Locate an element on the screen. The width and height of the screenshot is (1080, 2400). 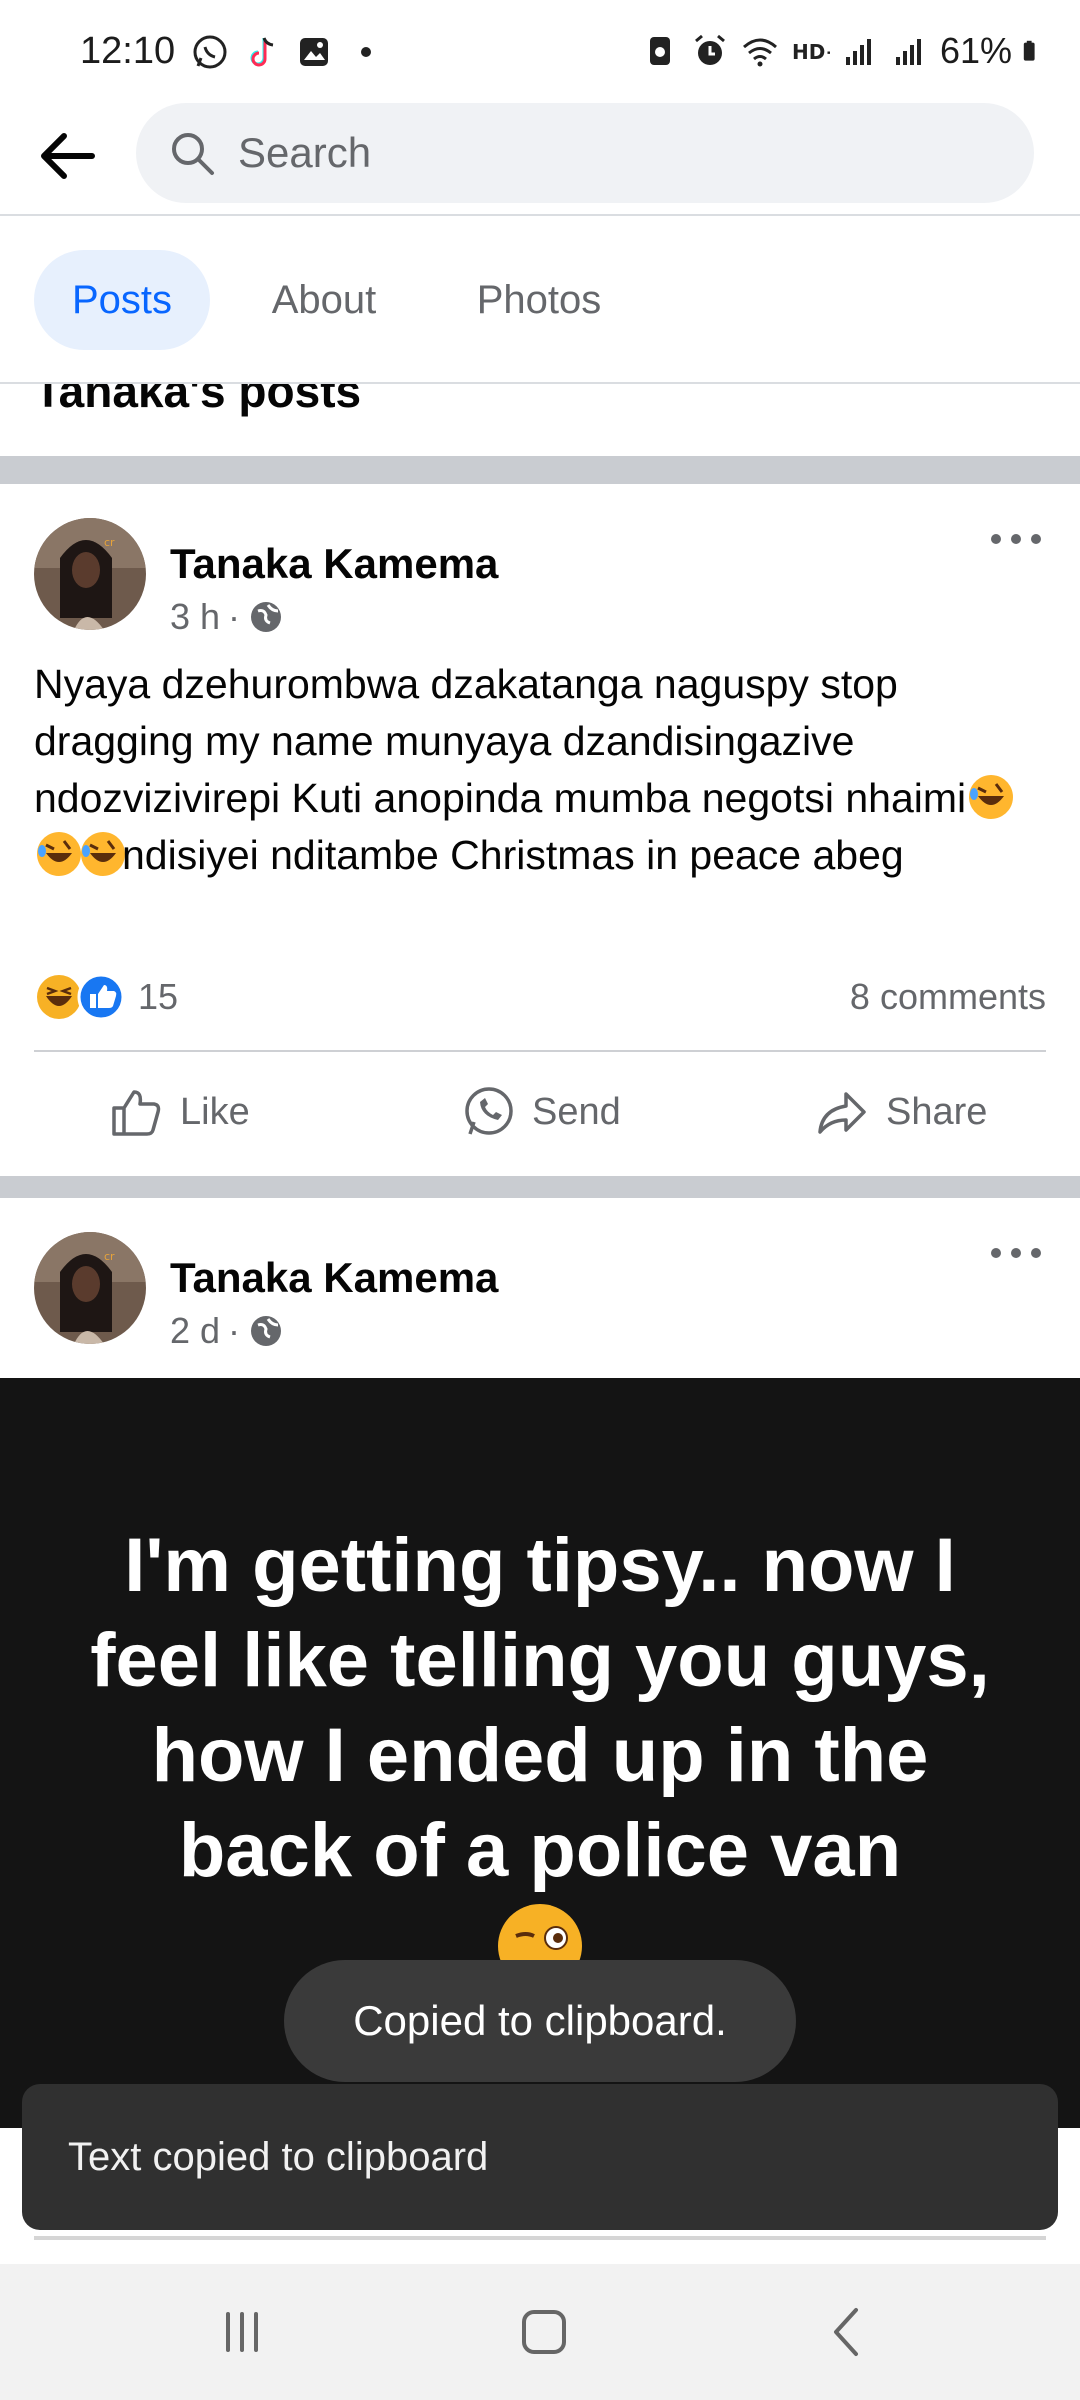
comments-count: 8 comments is located at coordinates (948, 997).